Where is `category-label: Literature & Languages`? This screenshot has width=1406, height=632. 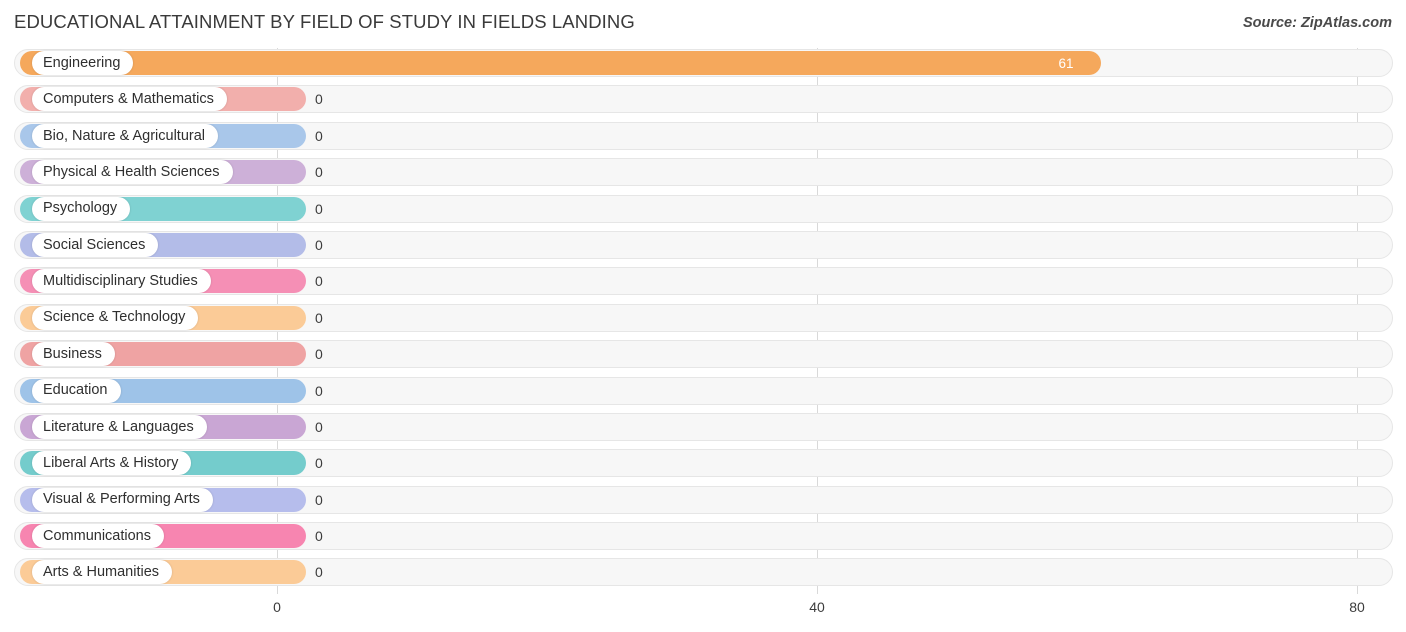 category-label: Literature & Languages is located at coordinates (118, 426).